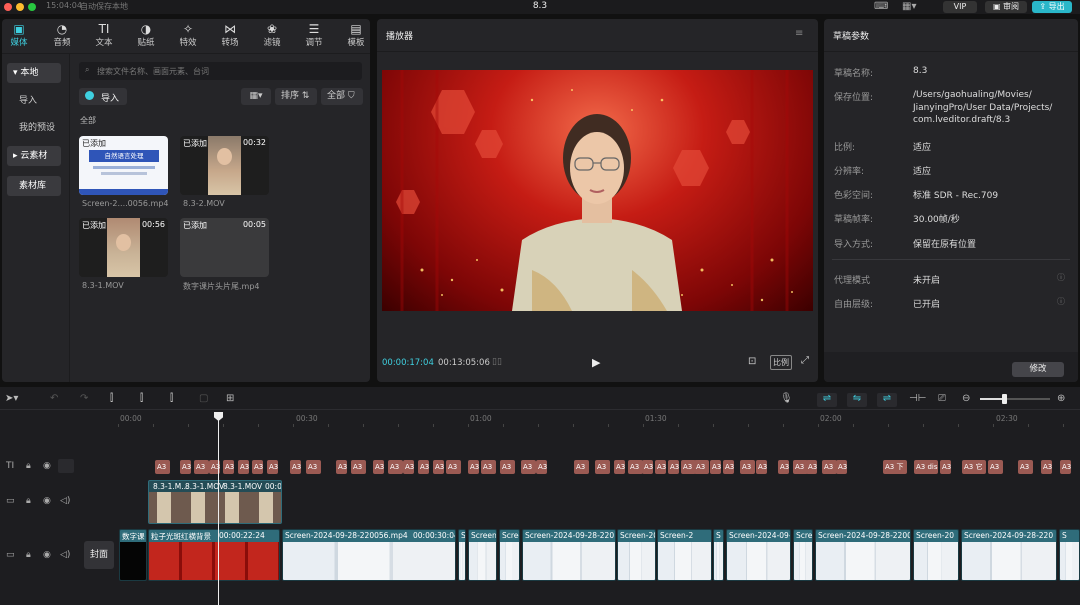 The width and height of the screenshot is (1080, 605). I want to click on delete-icon: ▢, so click(203, 398).